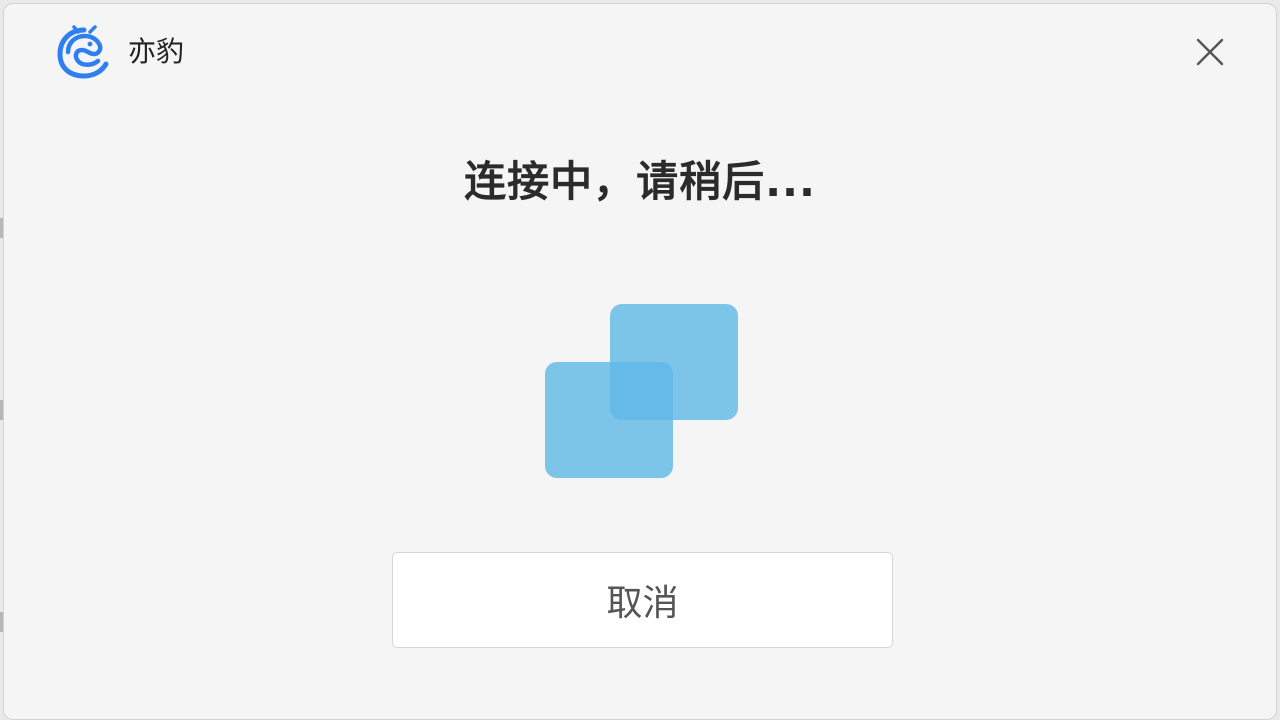 The height and width of the screenshot is (720, 1280). I want to click on leopard-logo-icon, so click(83, 52).